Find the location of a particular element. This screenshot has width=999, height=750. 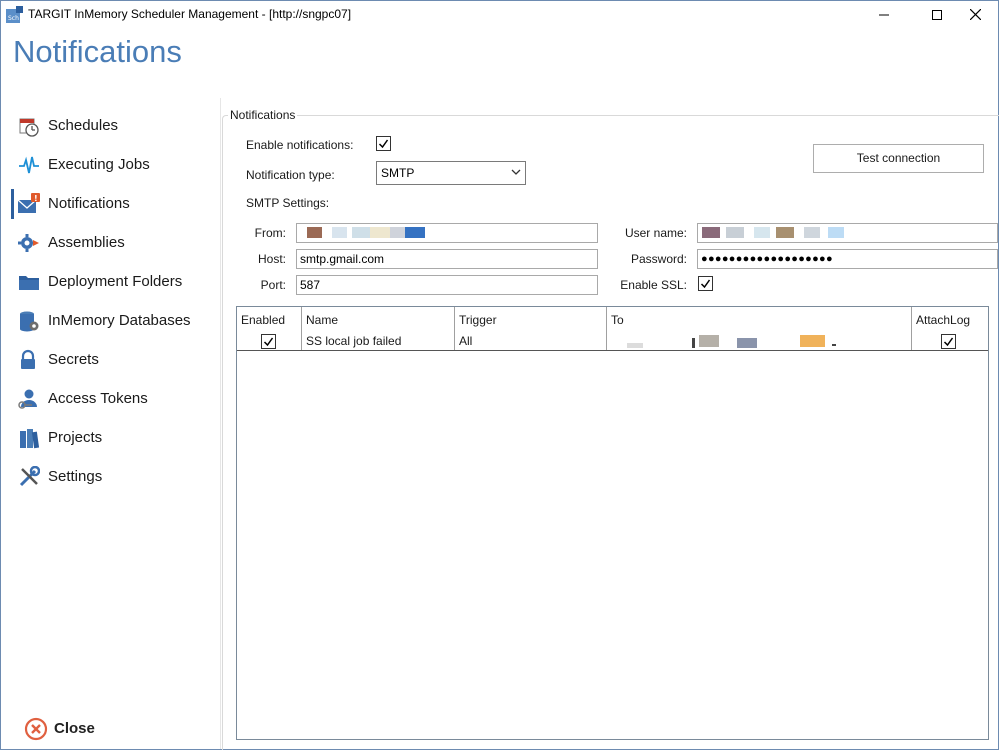

column-header: AttachLog is located at coordinates (943, 320).